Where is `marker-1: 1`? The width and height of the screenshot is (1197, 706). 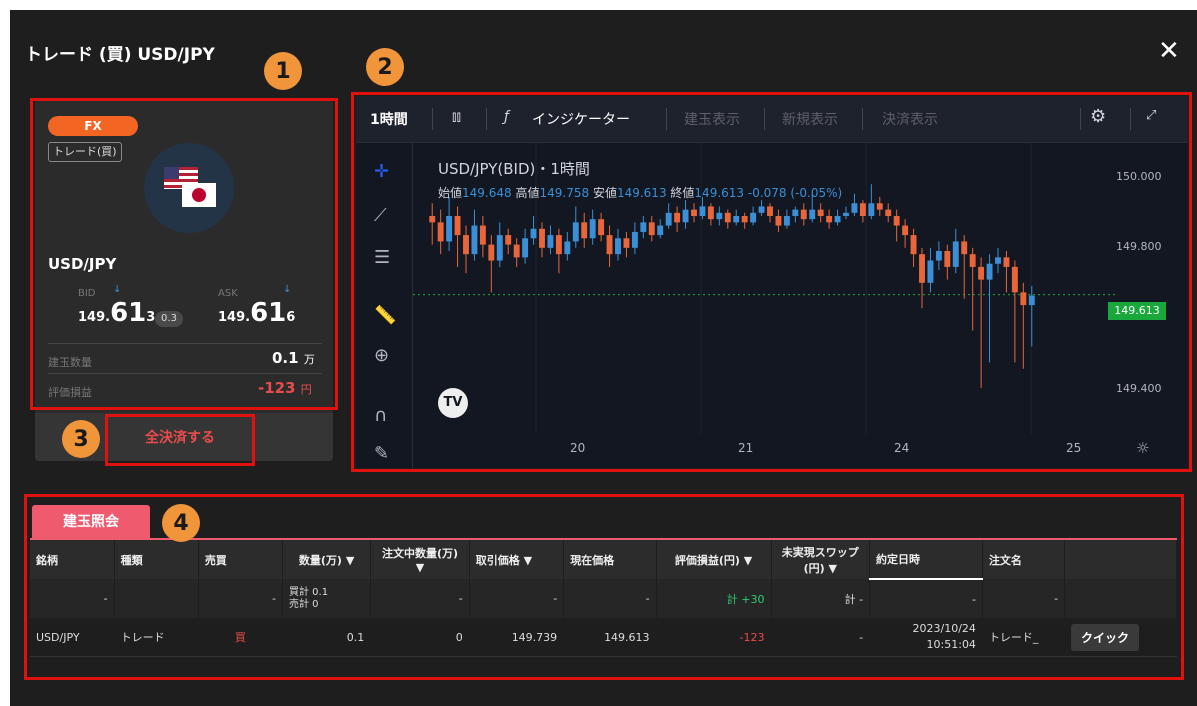 marker-1: 1 is located at coordinates (283, 71).